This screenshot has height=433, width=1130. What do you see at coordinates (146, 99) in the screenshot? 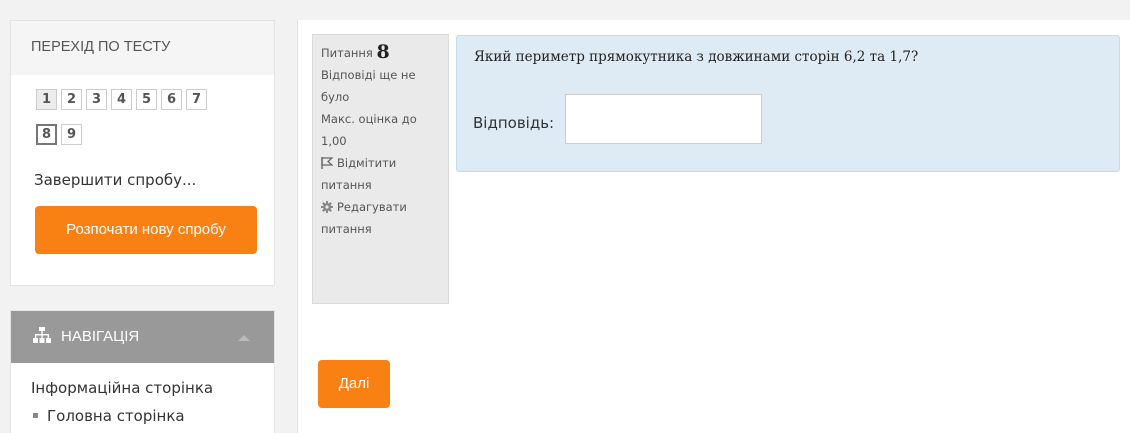
I see `question-button-5: 5` at bounding box center [146, 99].